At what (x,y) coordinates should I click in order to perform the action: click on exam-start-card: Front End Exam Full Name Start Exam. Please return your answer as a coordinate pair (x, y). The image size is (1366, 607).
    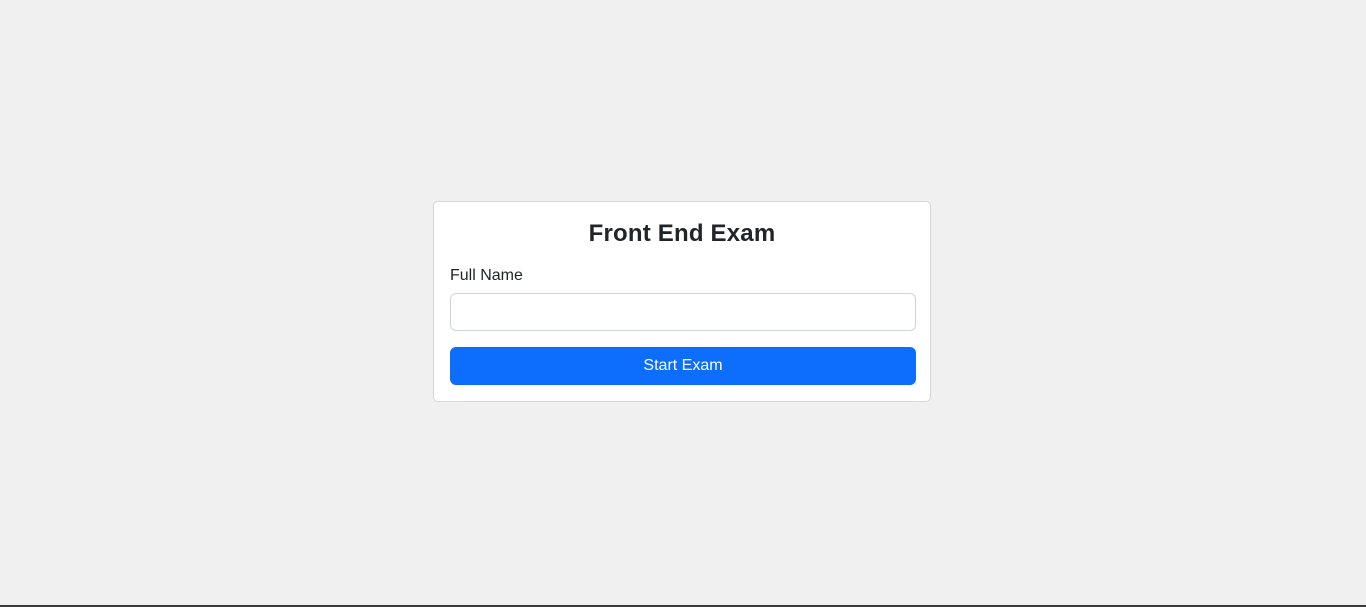
    Looking at the image, I should click on (682, 301).